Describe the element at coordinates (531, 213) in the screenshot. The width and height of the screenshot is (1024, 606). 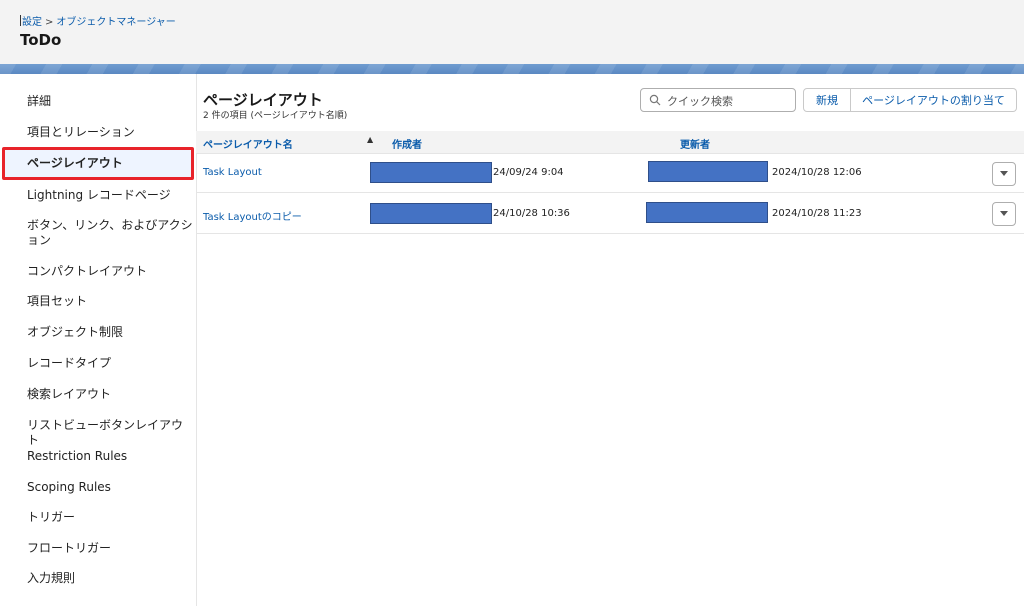
I see `created-date: 24/10/28 10:36` at that location.